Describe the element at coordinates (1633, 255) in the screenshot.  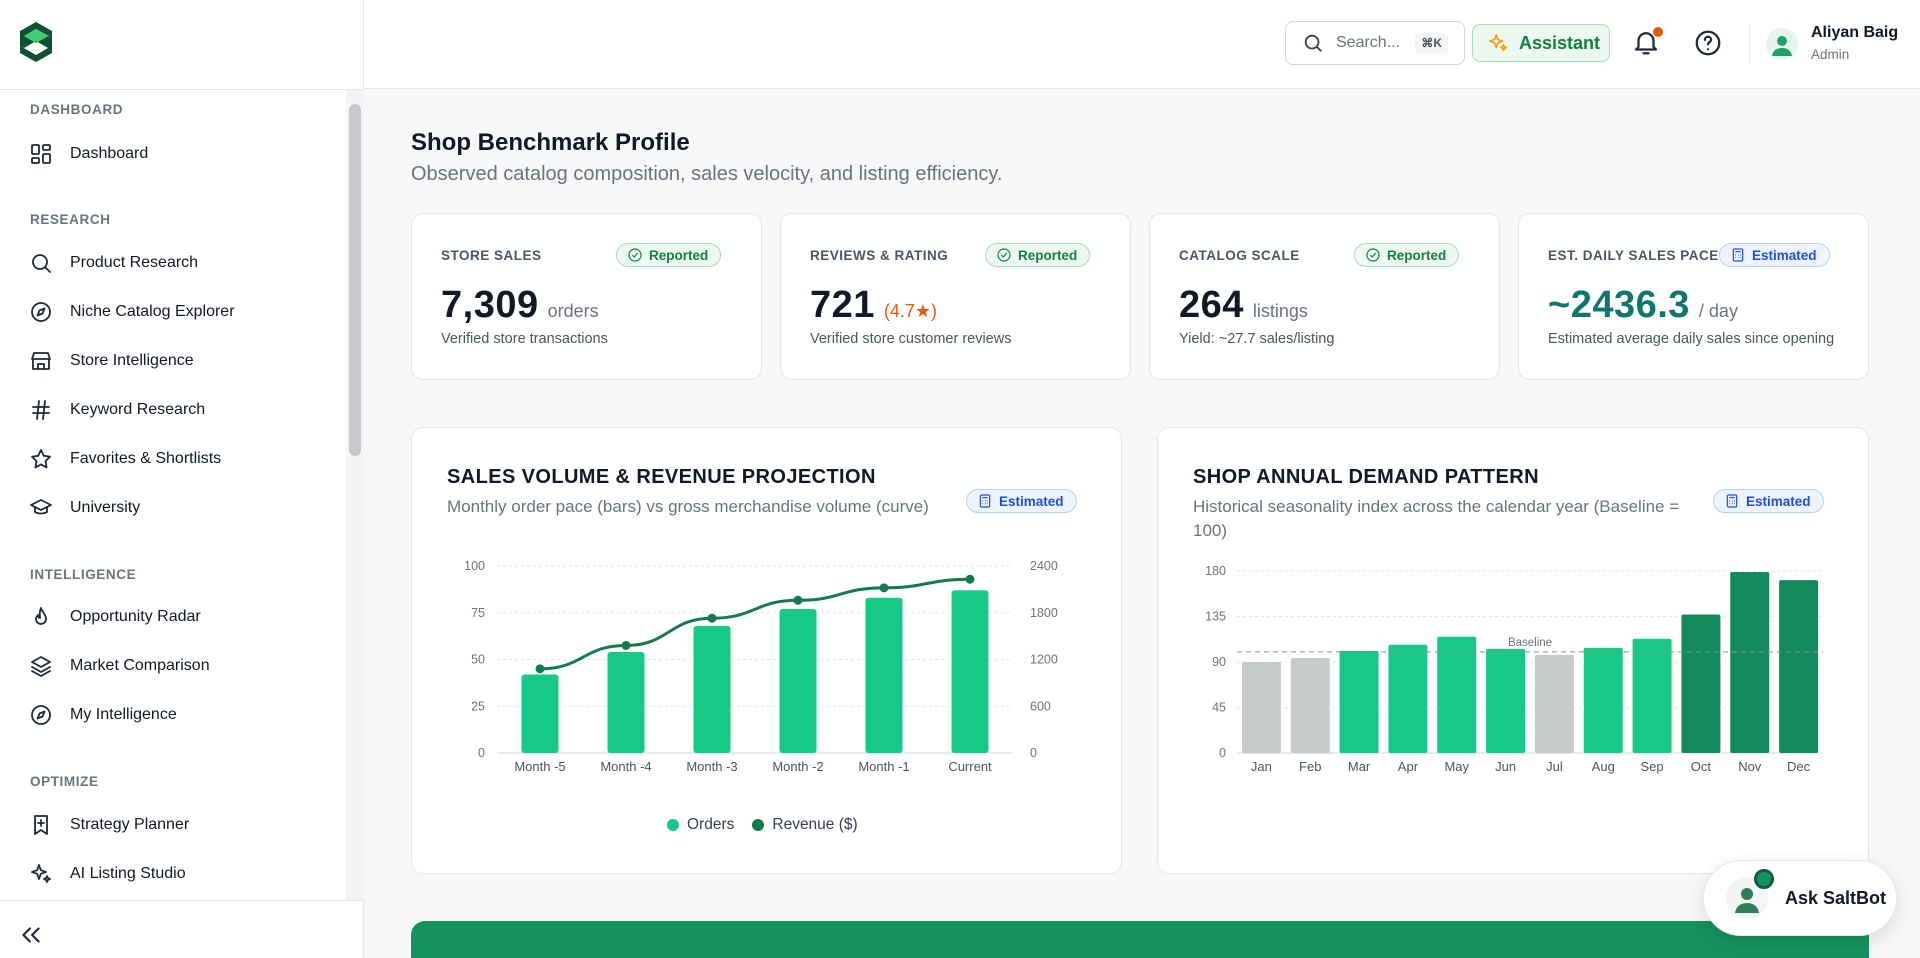
I see `stat-label: EST. DAILY SALES PACE` at that location.